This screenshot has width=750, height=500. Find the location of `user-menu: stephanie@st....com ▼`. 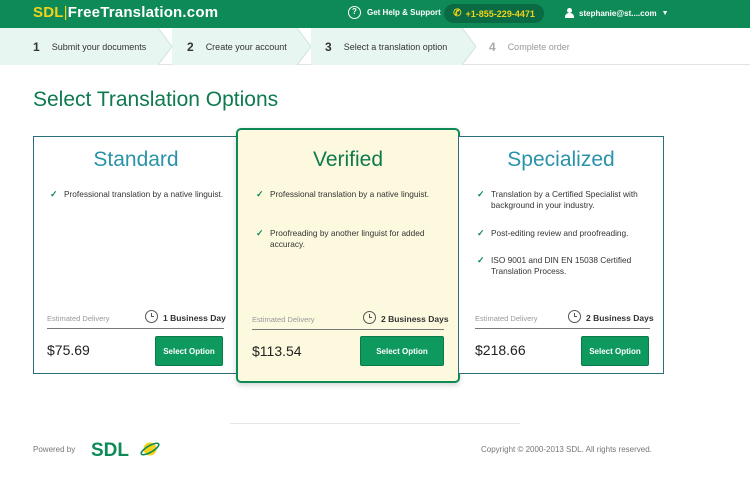

user-menu: stephanie@st....com ▼ is located at coordinates (617, 13).